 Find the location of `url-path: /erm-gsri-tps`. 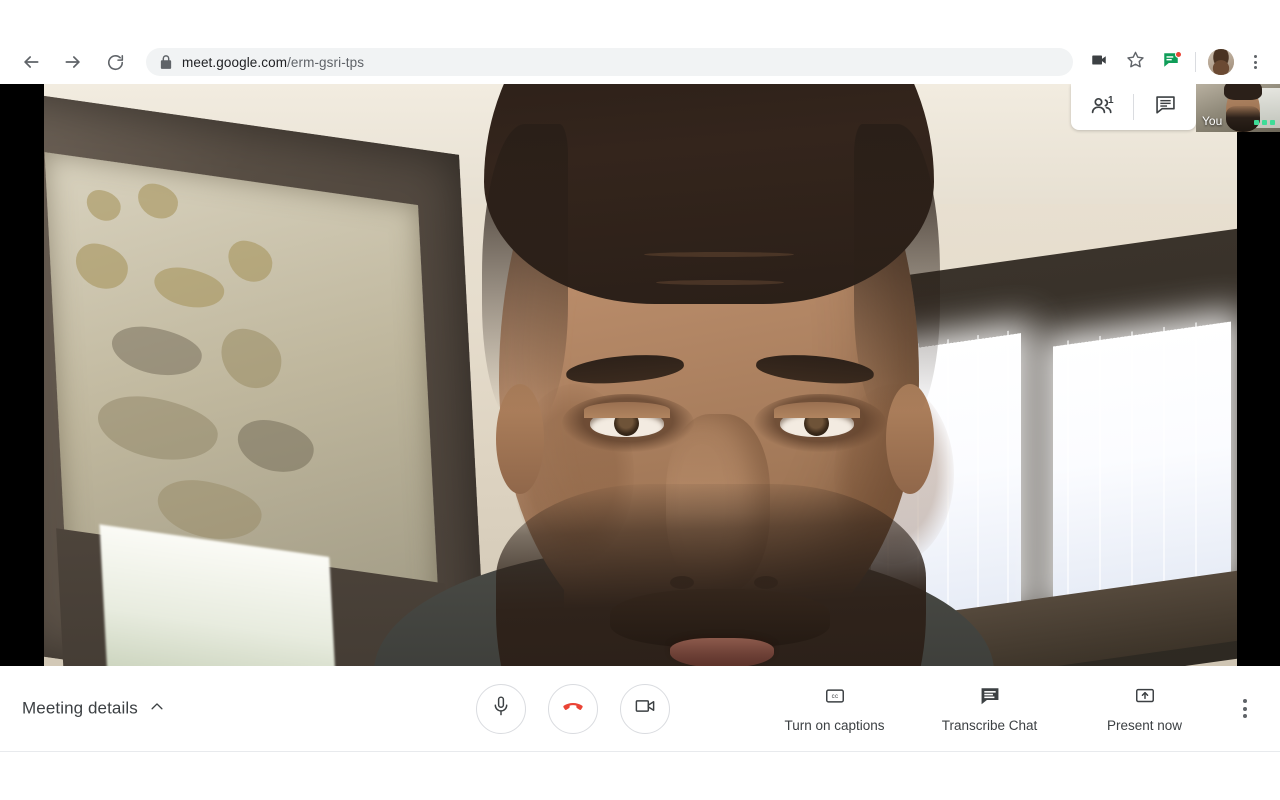

url-path: /erm-gsri-tps is located at coordinates (326, 62).